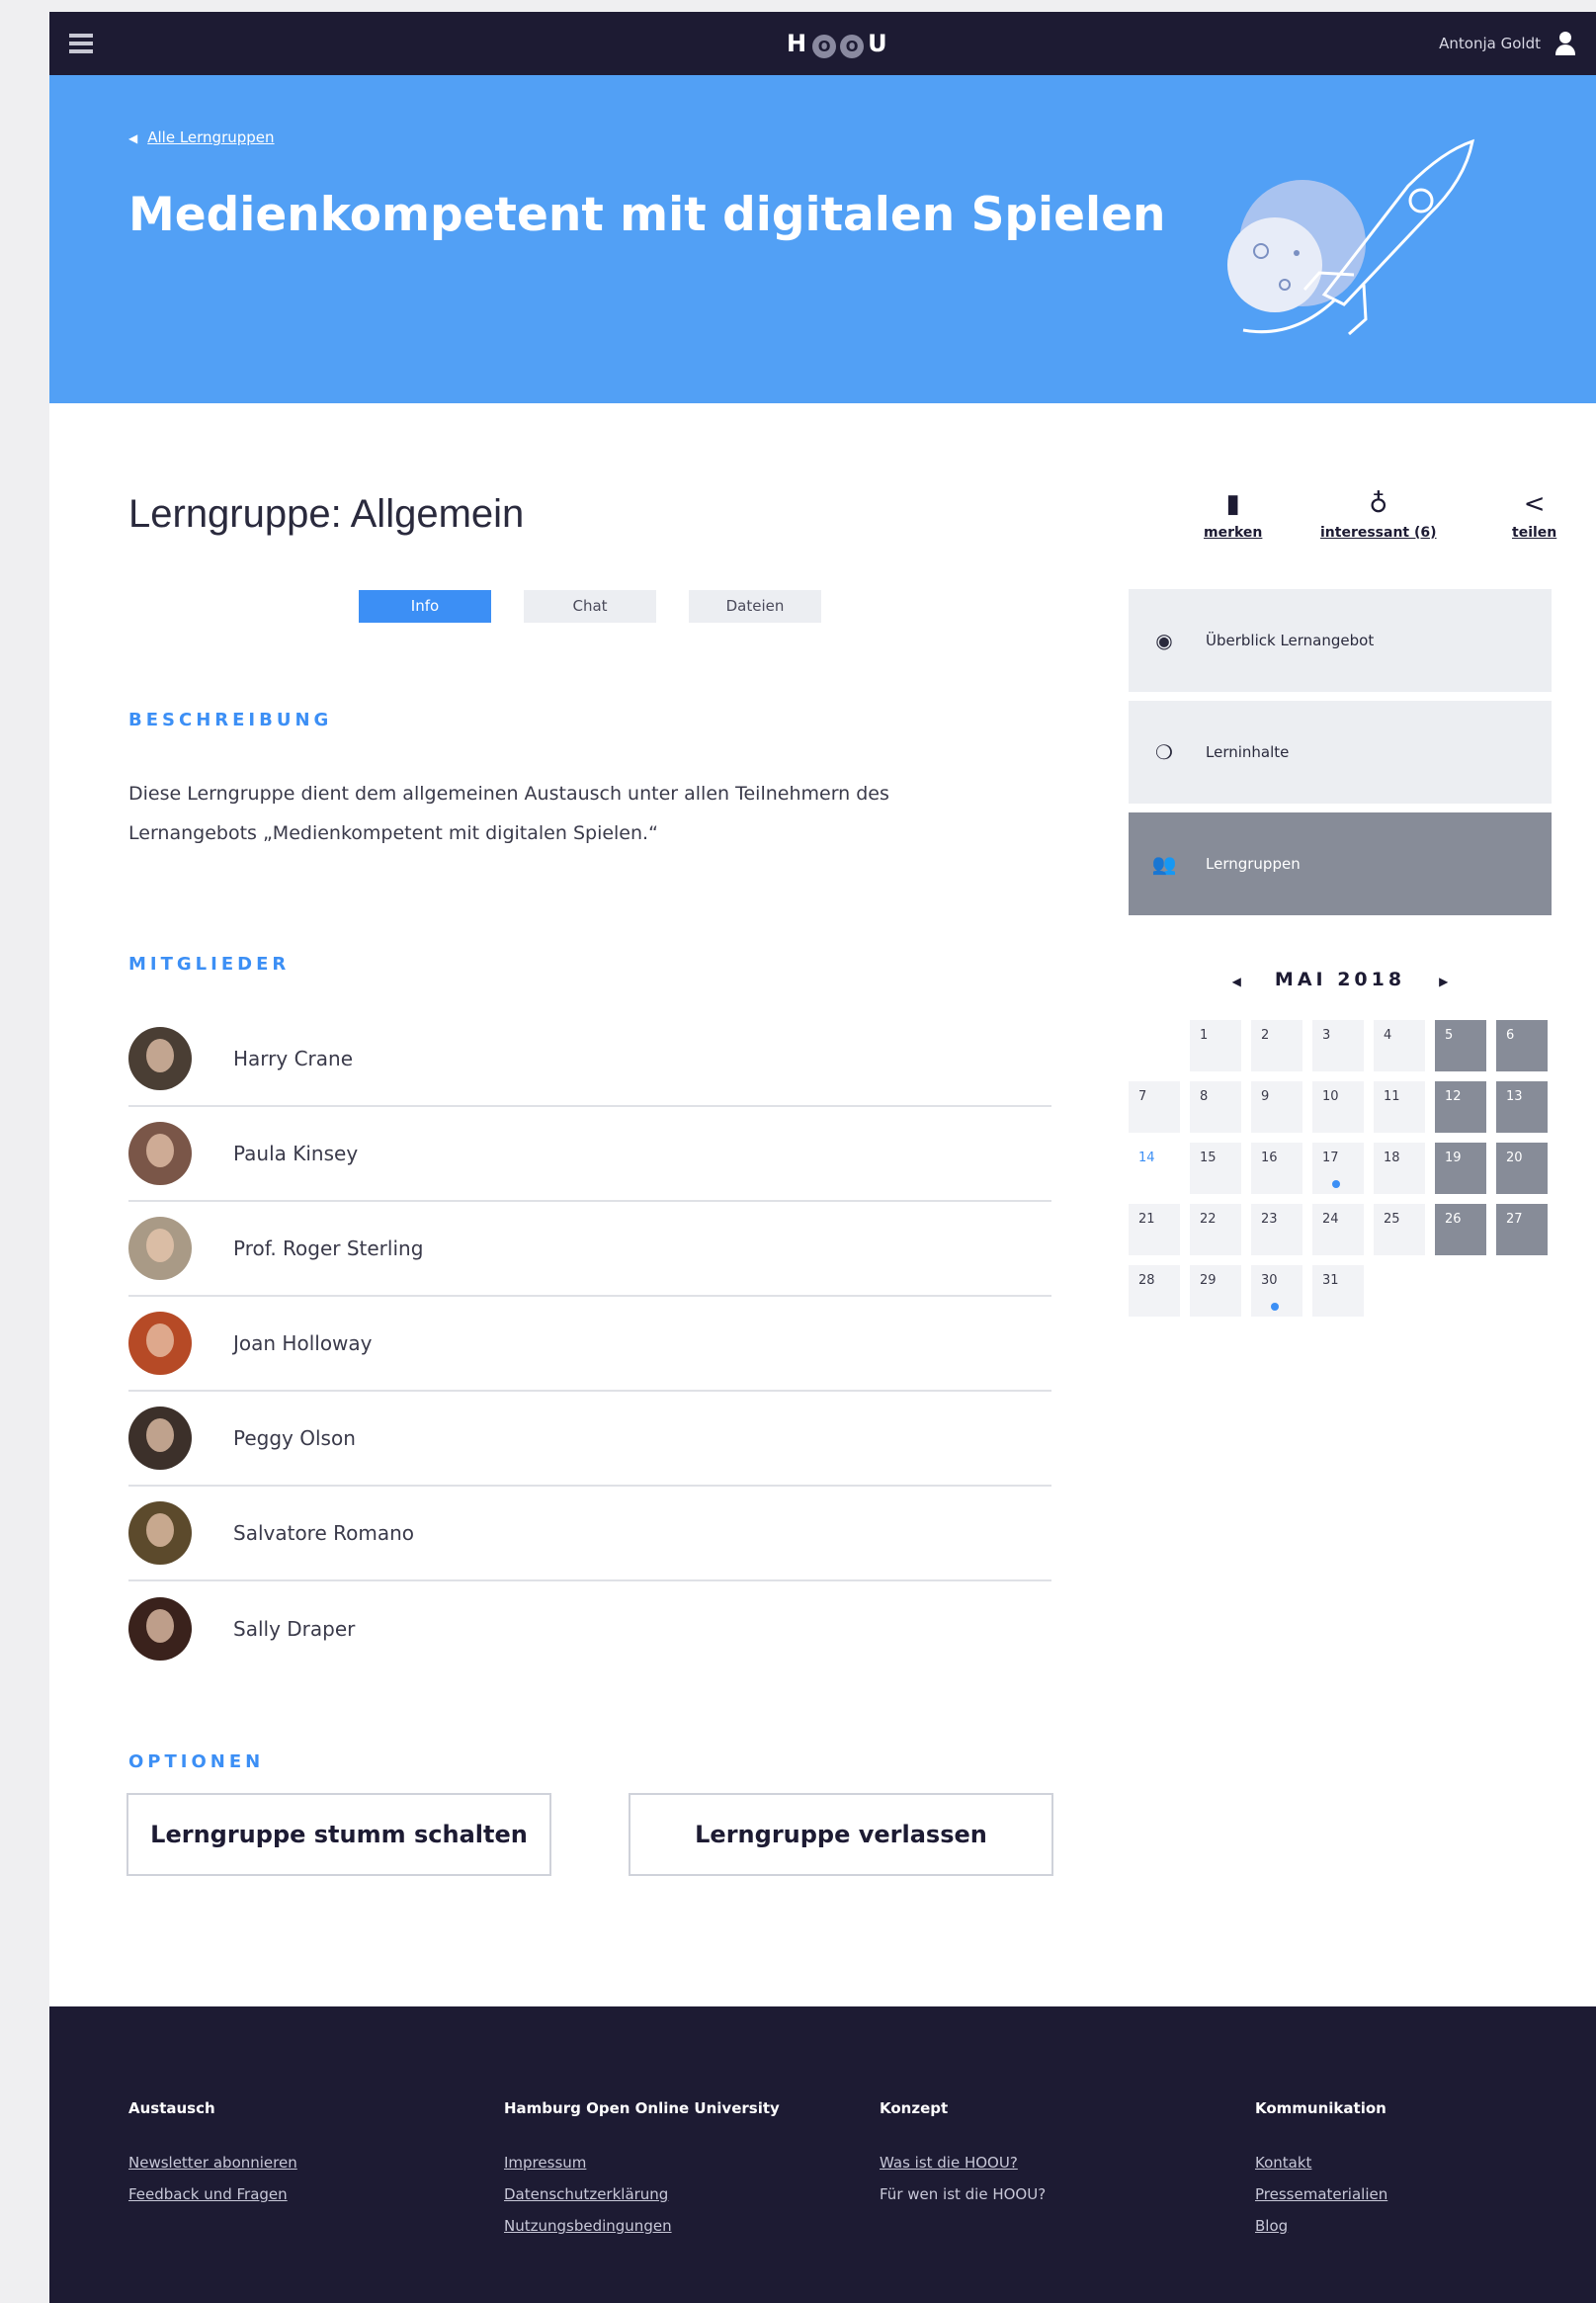  I want to click on calendar-day: 25, so click(1399, 1229).